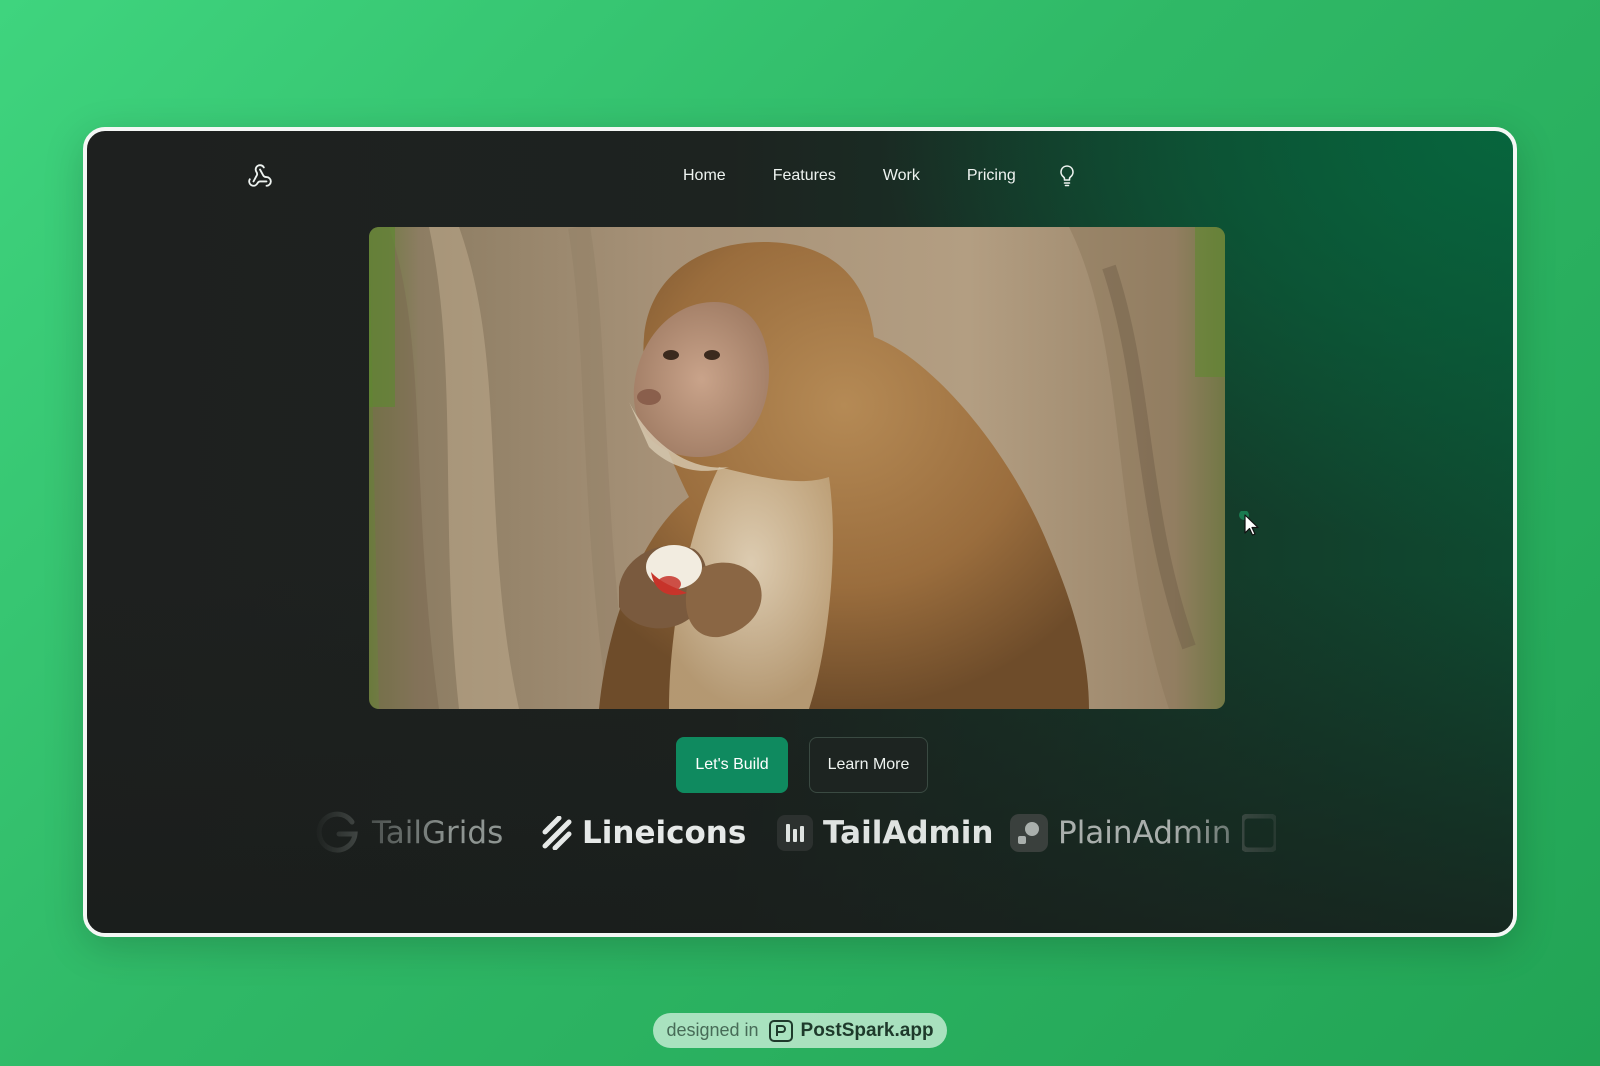 The width and height of the screenshot is (1600, 1066). I want to click on lets-build-button: Let's Build, so click(732, 765).